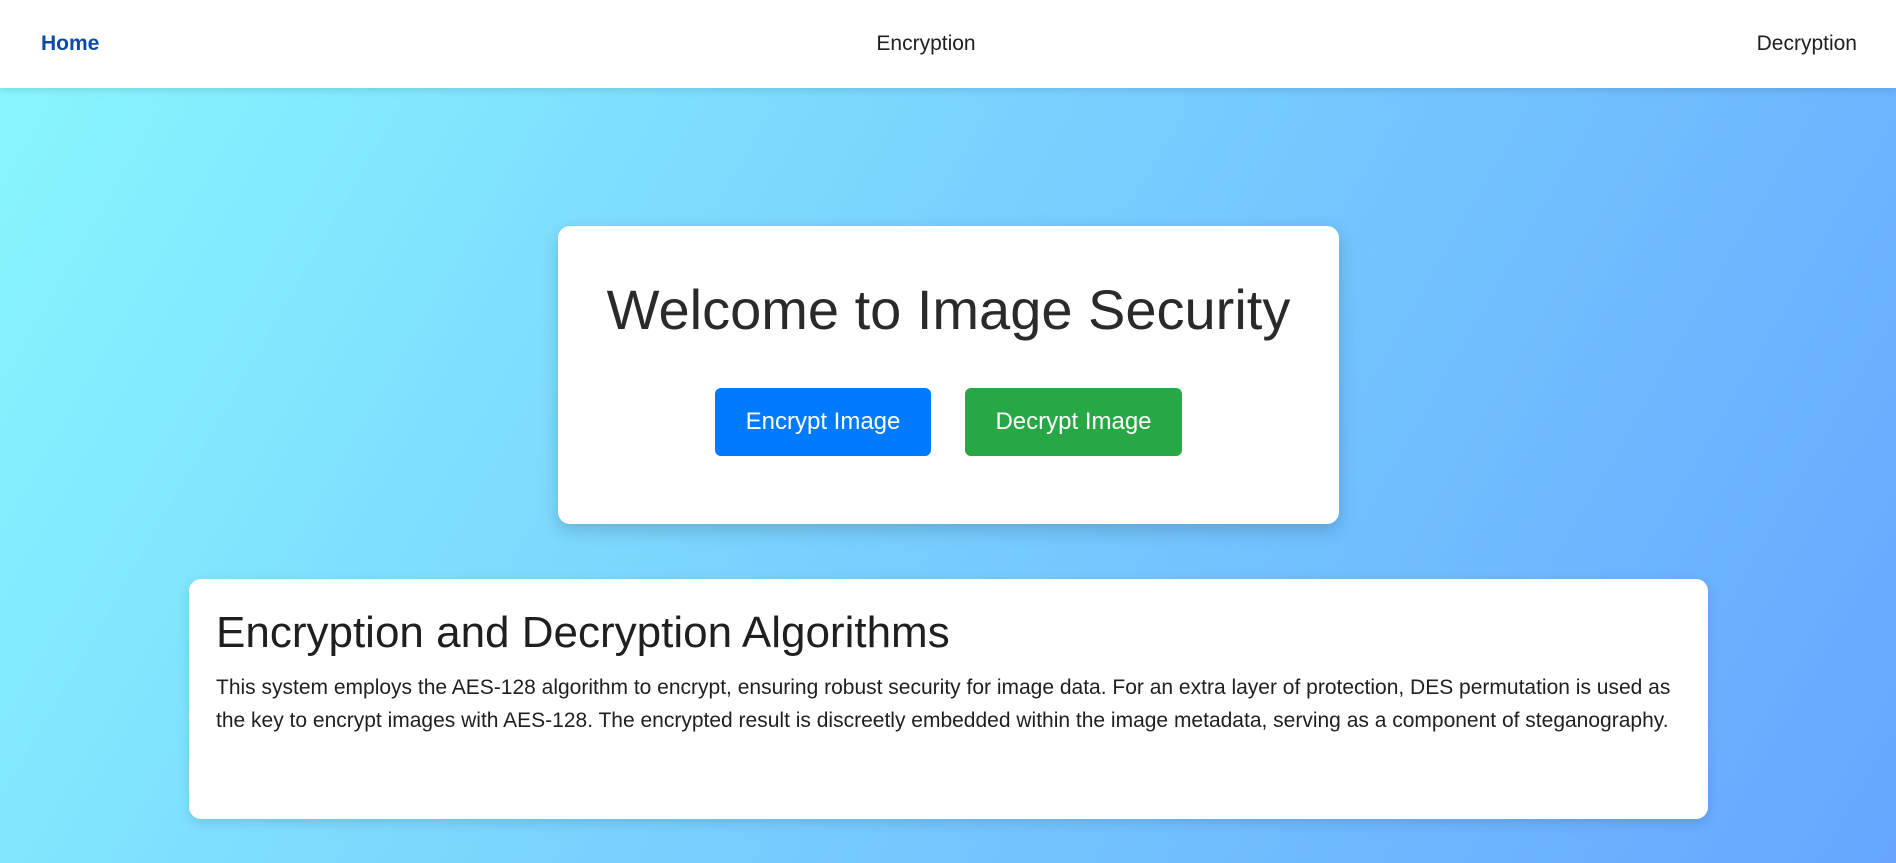 This screenshot has width=1896, height=863. I want to click on navbar: Home Encryption Decryption, so click(948, 44).